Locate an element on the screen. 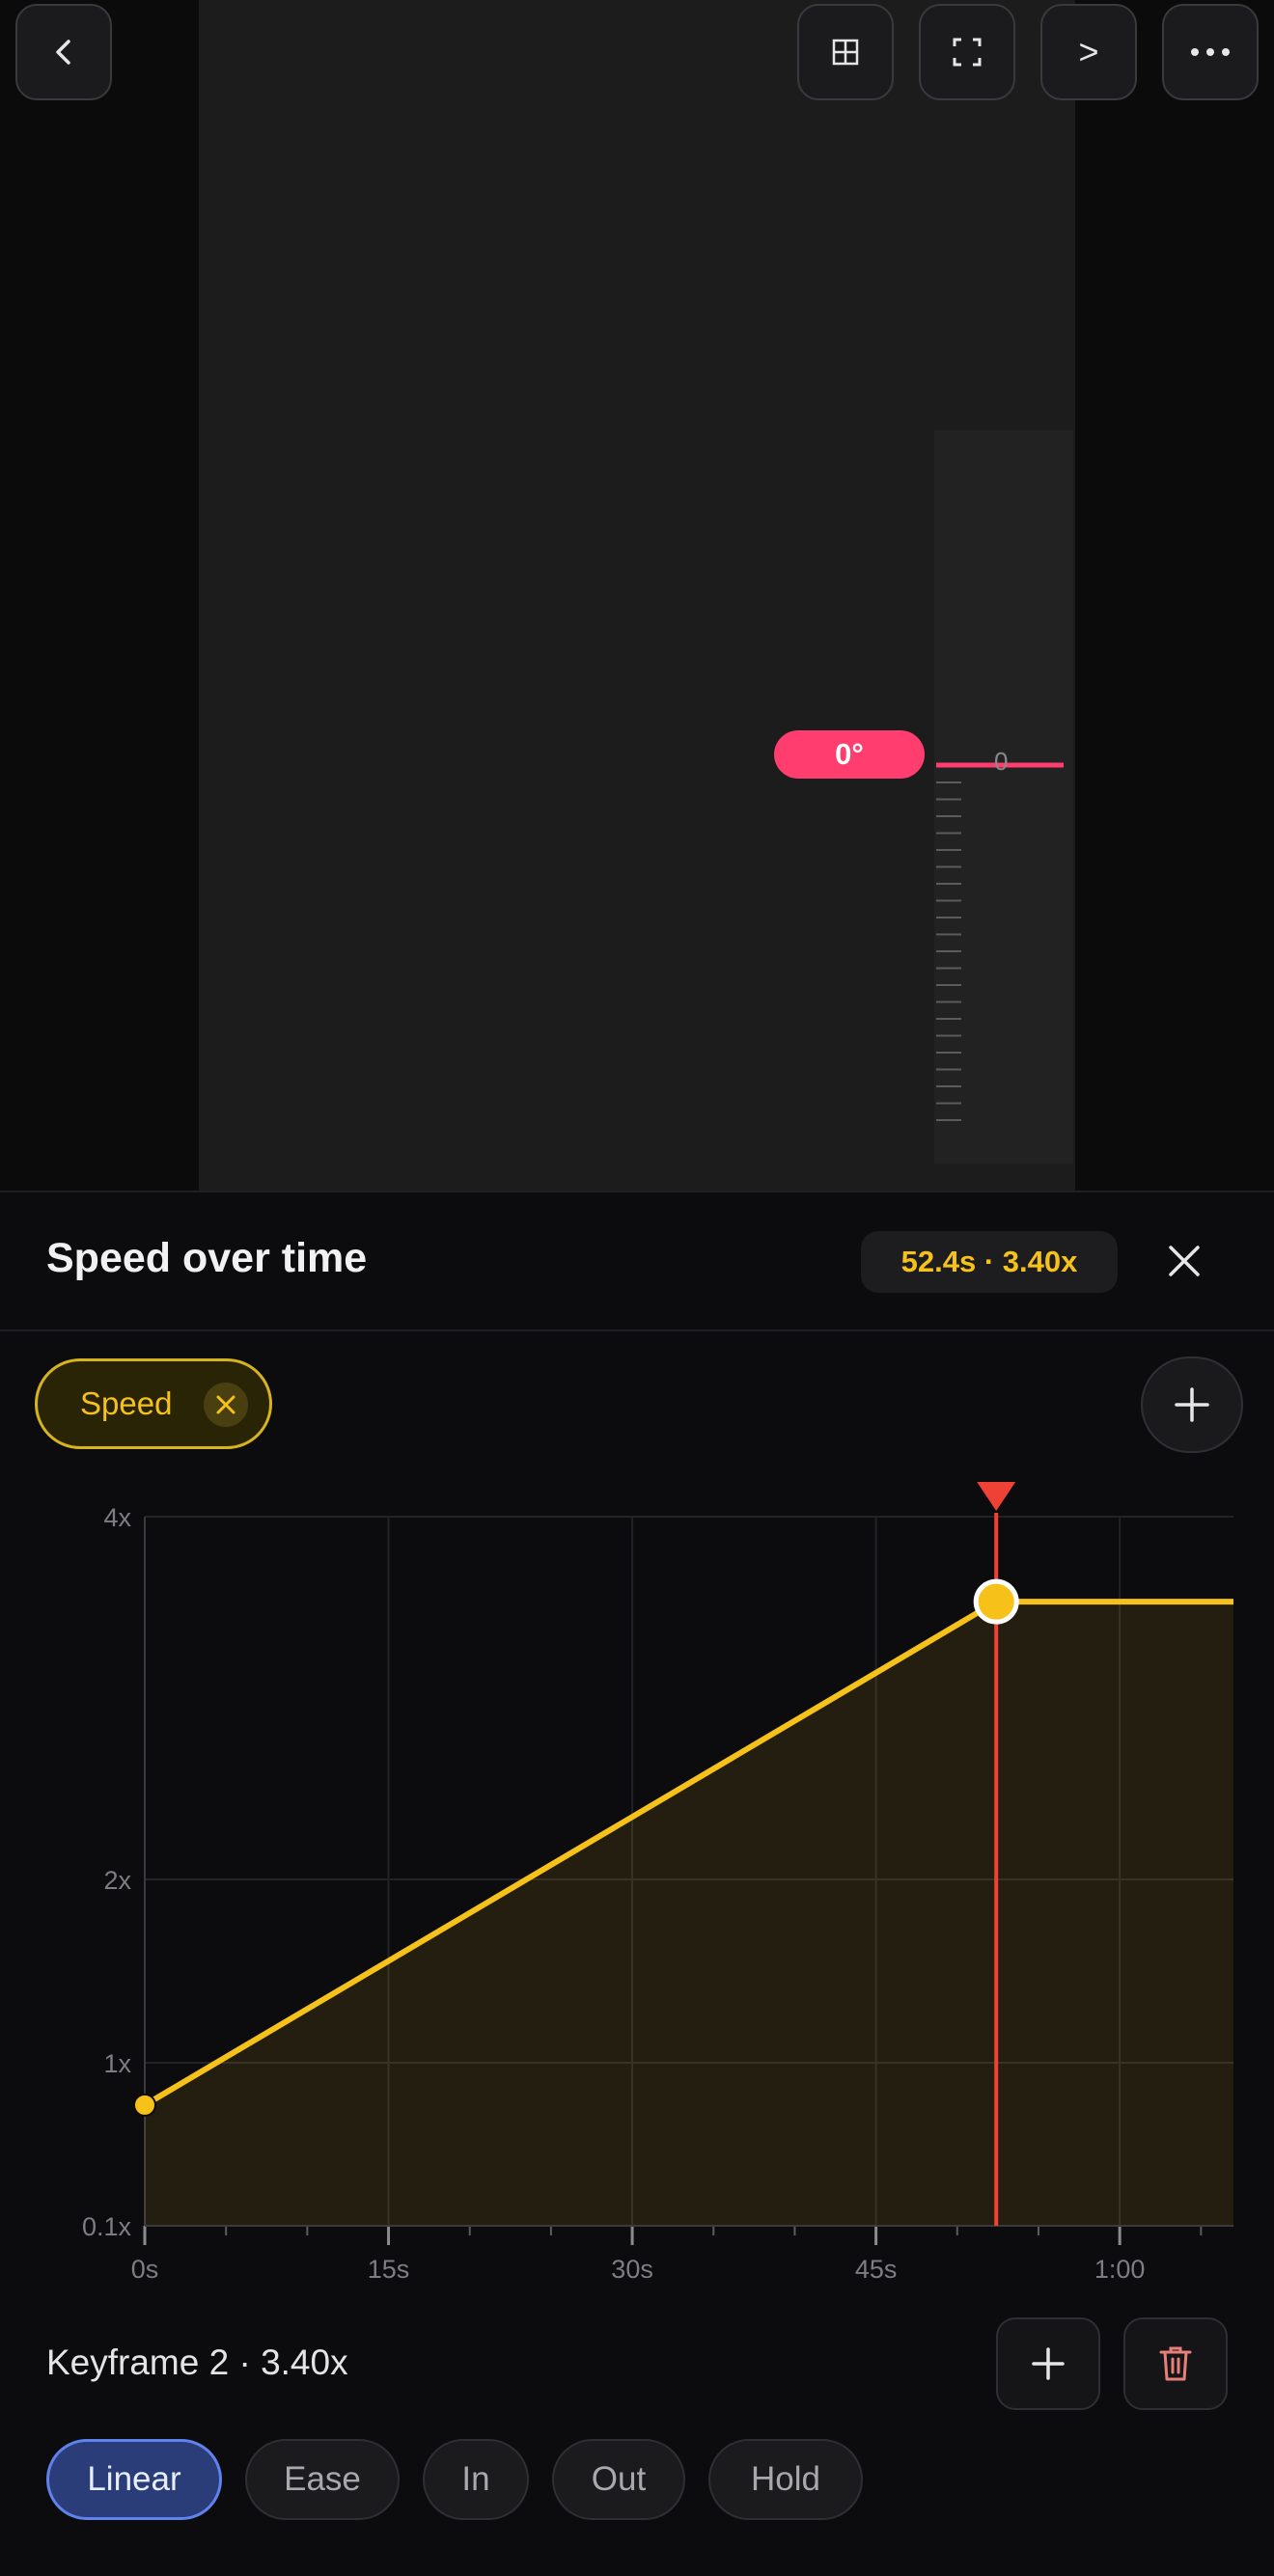 The height and width of the screenshot is (2576, 1274). add-keyframe-button is located at coordinates (1048, 2363).